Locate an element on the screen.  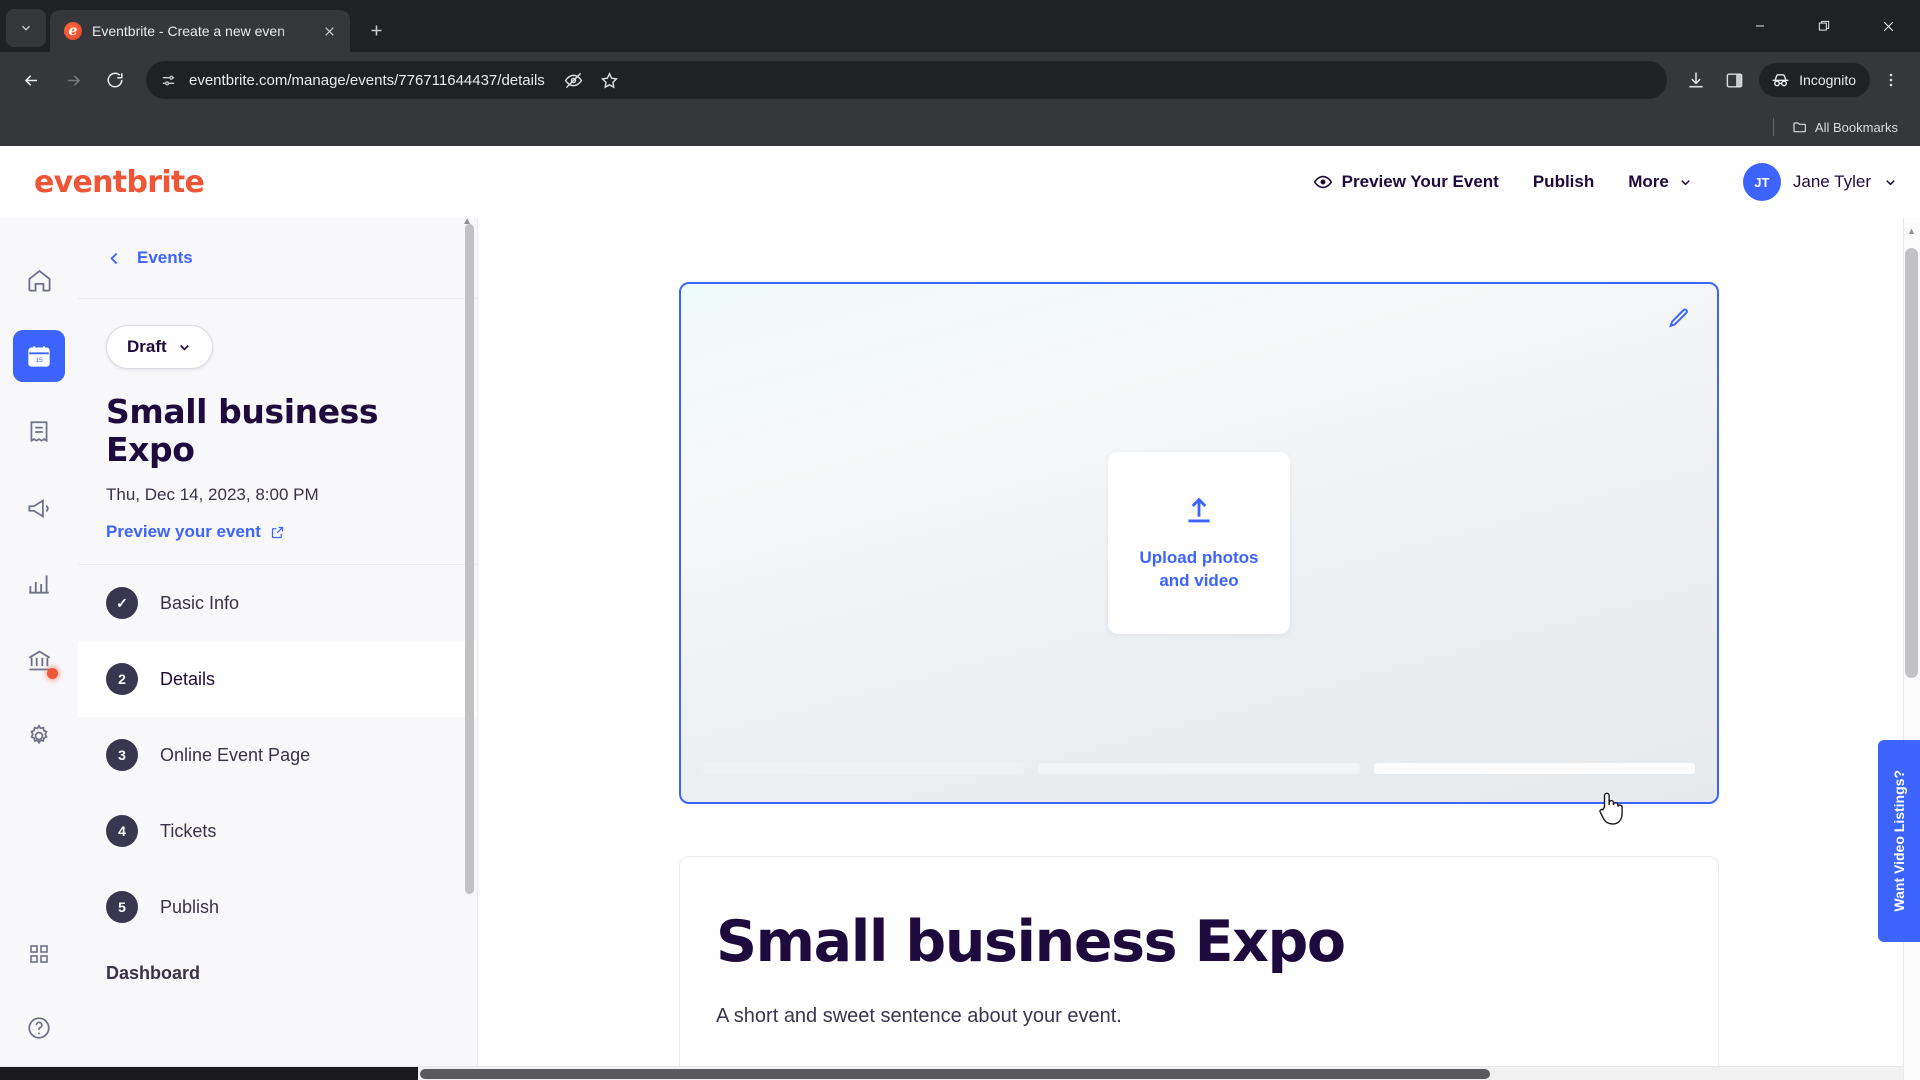
step-label: Basic Info is located at coordinates (200, 602).